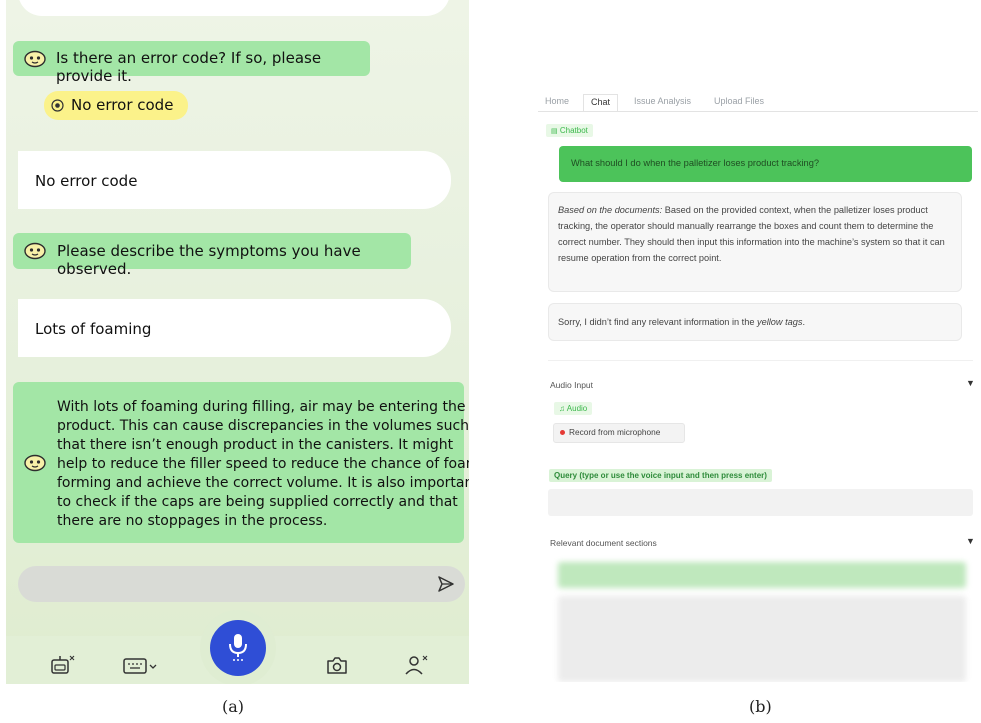 This screenshot has width=981, height=723. I want to click on record-dot-icon, so click(562, 432).